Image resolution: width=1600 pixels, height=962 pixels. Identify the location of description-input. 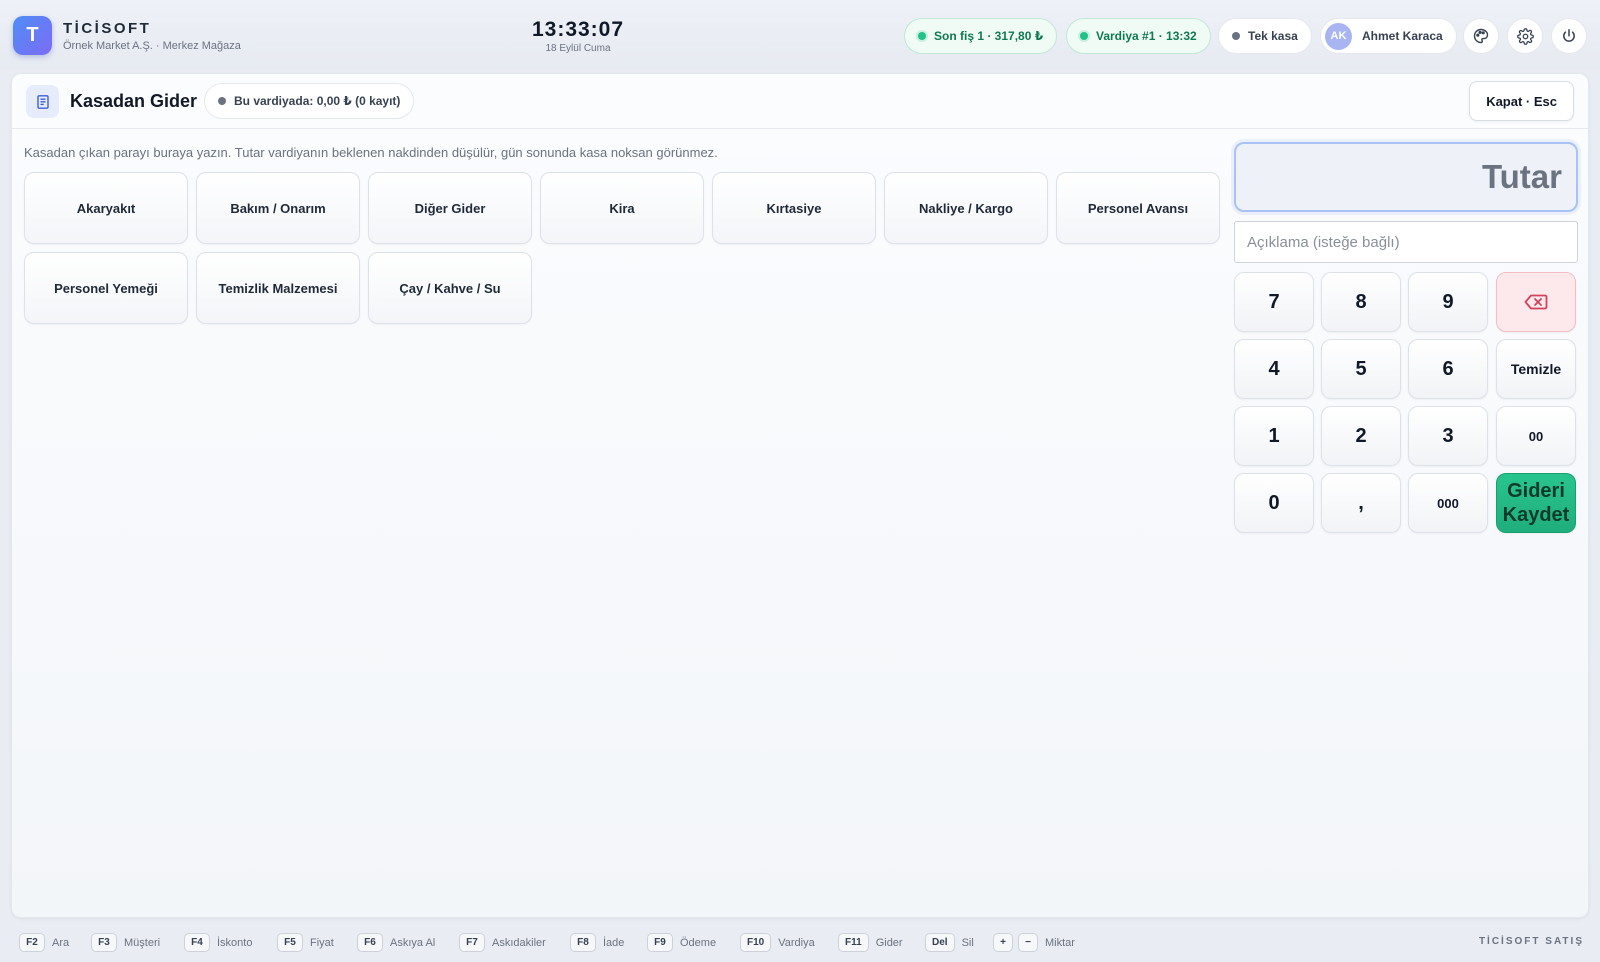
(1406, 242).